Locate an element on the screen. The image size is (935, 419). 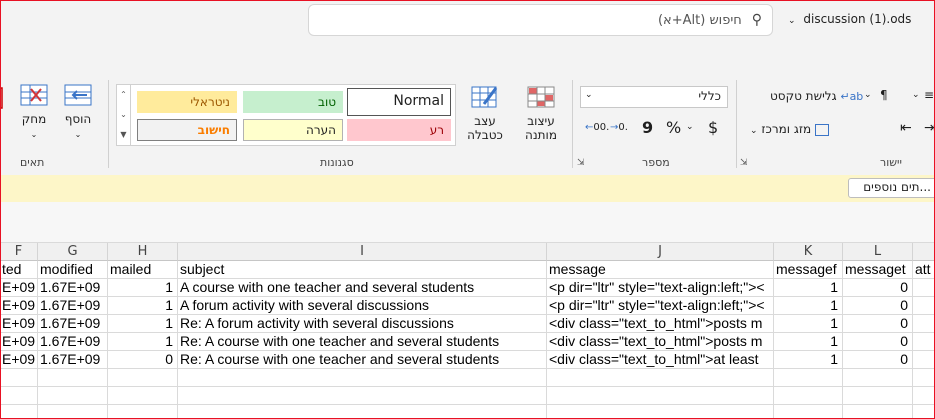
decrease-indent-icon: ⇤ is located at coordinates (906, 128).